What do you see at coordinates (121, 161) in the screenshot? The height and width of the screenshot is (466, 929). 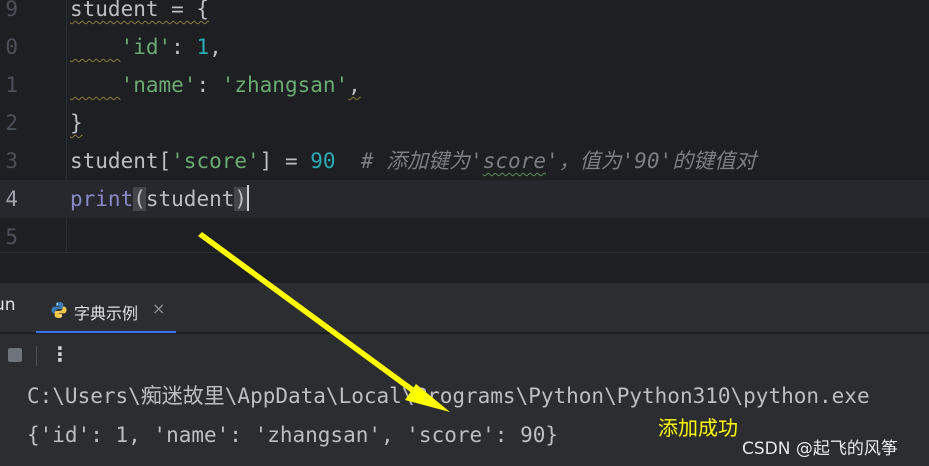 I see `code-token: student[` at bounding box center [121, 161].